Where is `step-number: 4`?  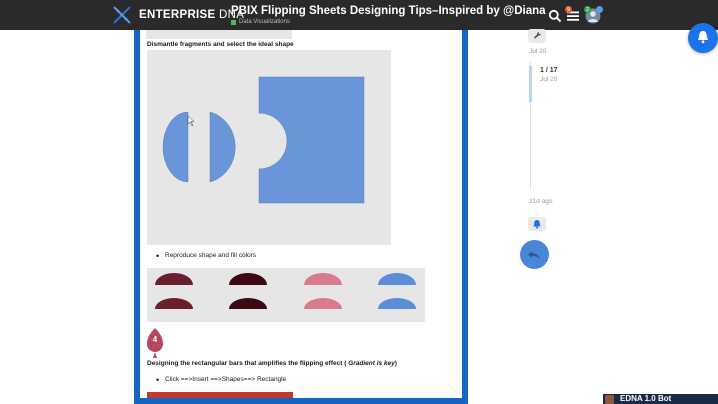 step-number: 4 is located at coordinates (155, 339).